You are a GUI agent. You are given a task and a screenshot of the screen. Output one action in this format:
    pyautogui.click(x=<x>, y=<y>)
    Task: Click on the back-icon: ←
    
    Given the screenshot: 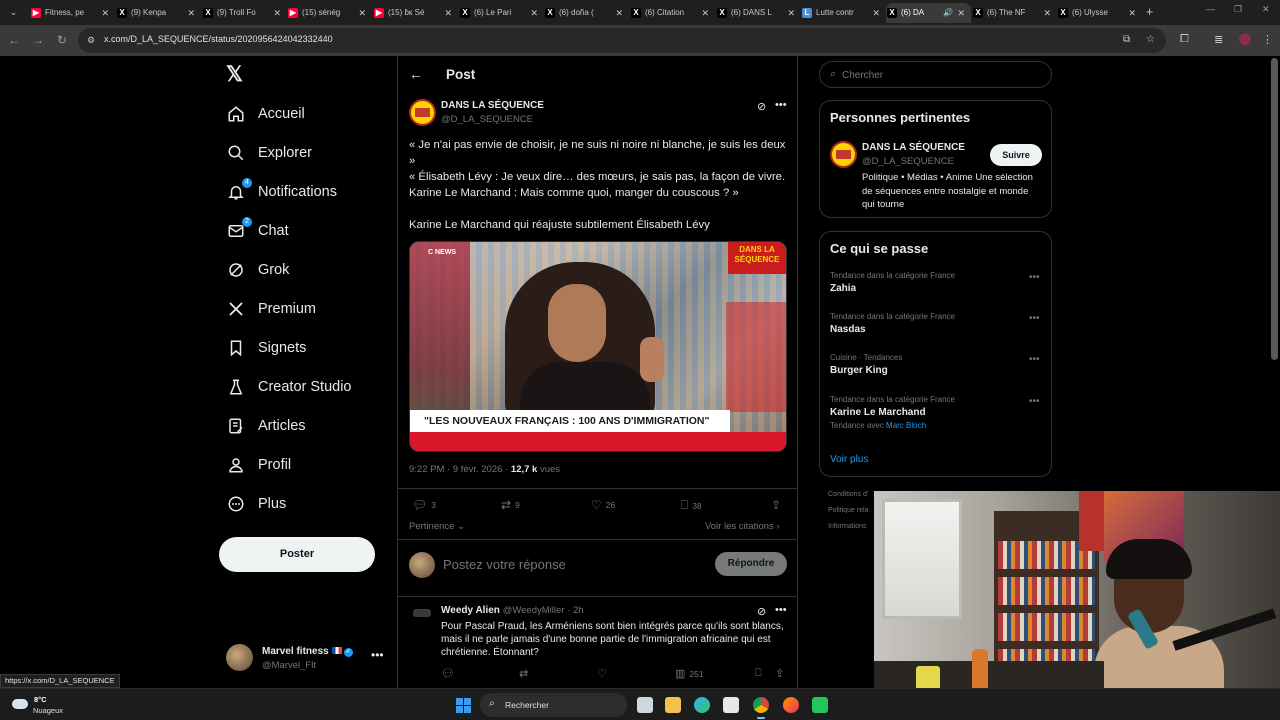 What is the action you would take?
    pyautogui.click(x=14, y=41)
    